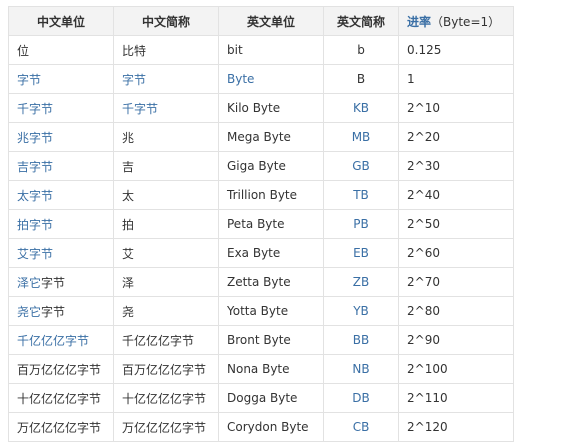  I want to click on cell-en-abbr: CB, so click(361, 427).